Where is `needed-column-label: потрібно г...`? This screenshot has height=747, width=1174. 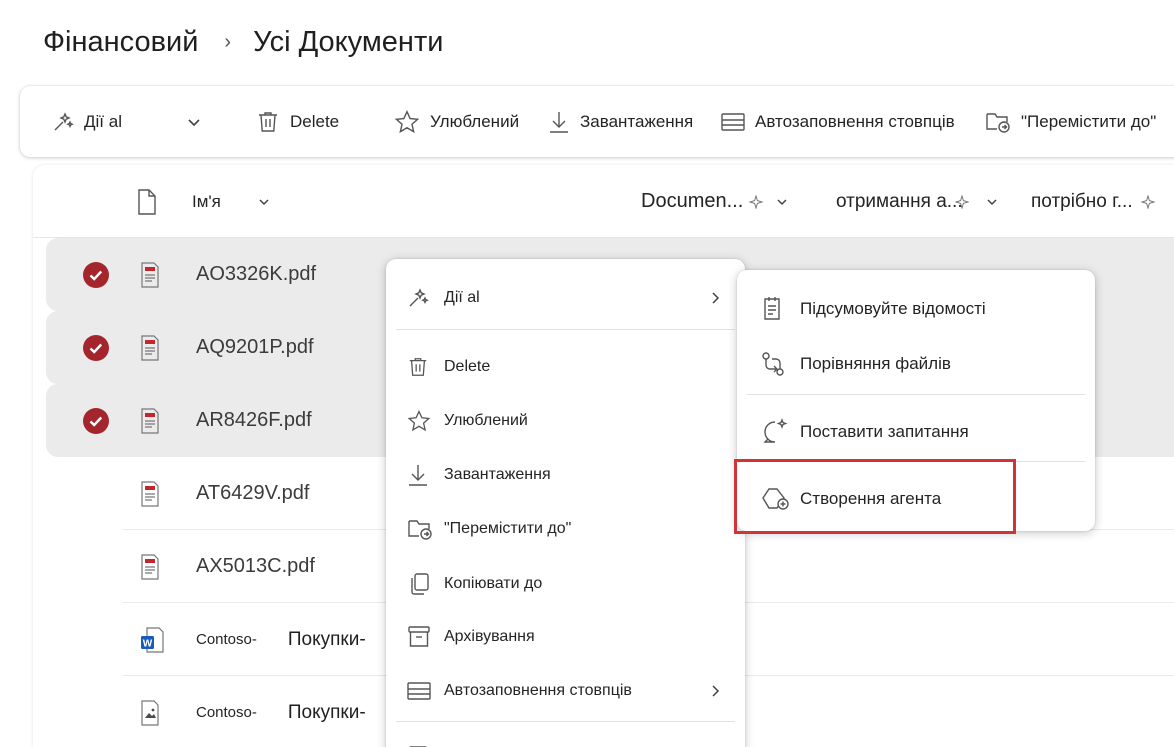
needed-column-label: потрібно г... is located at coordinates (1082, 201).